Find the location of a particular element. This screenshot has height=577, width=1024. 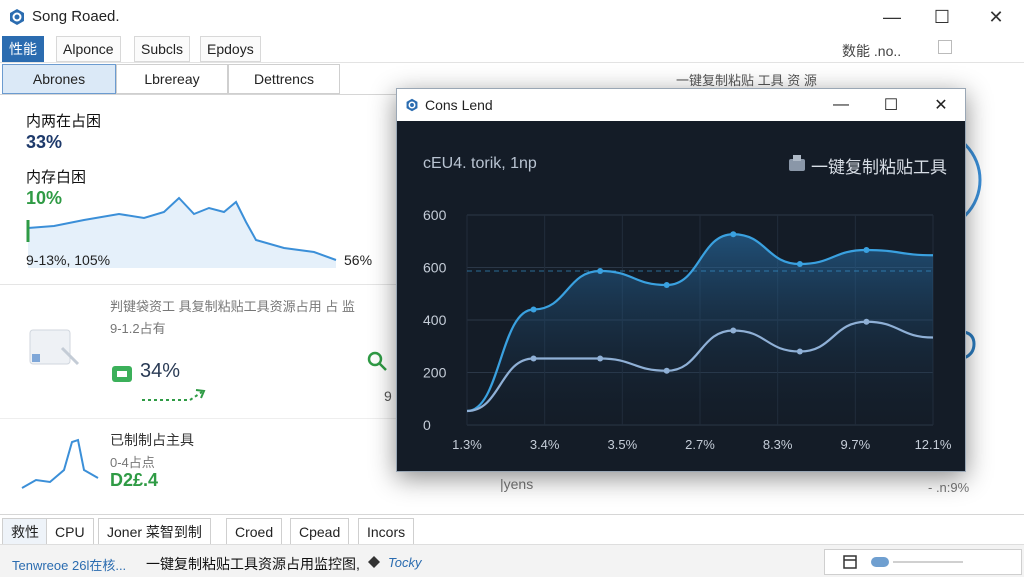

wave-sparkline is located at coordinates (60, 463).